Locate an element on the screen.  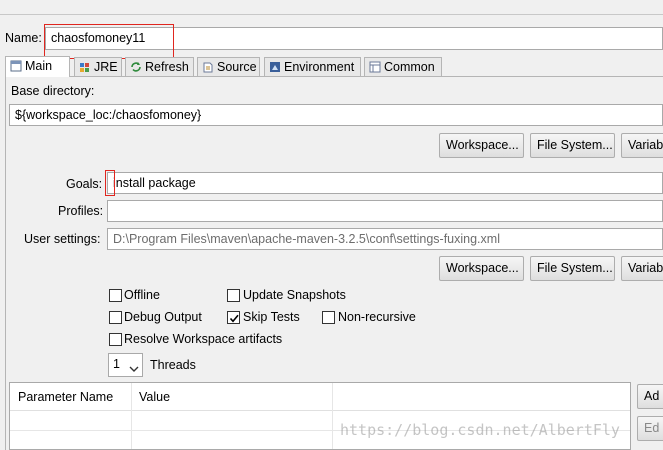
tab-environment-label: Environment is located at coordinates (319, 67).